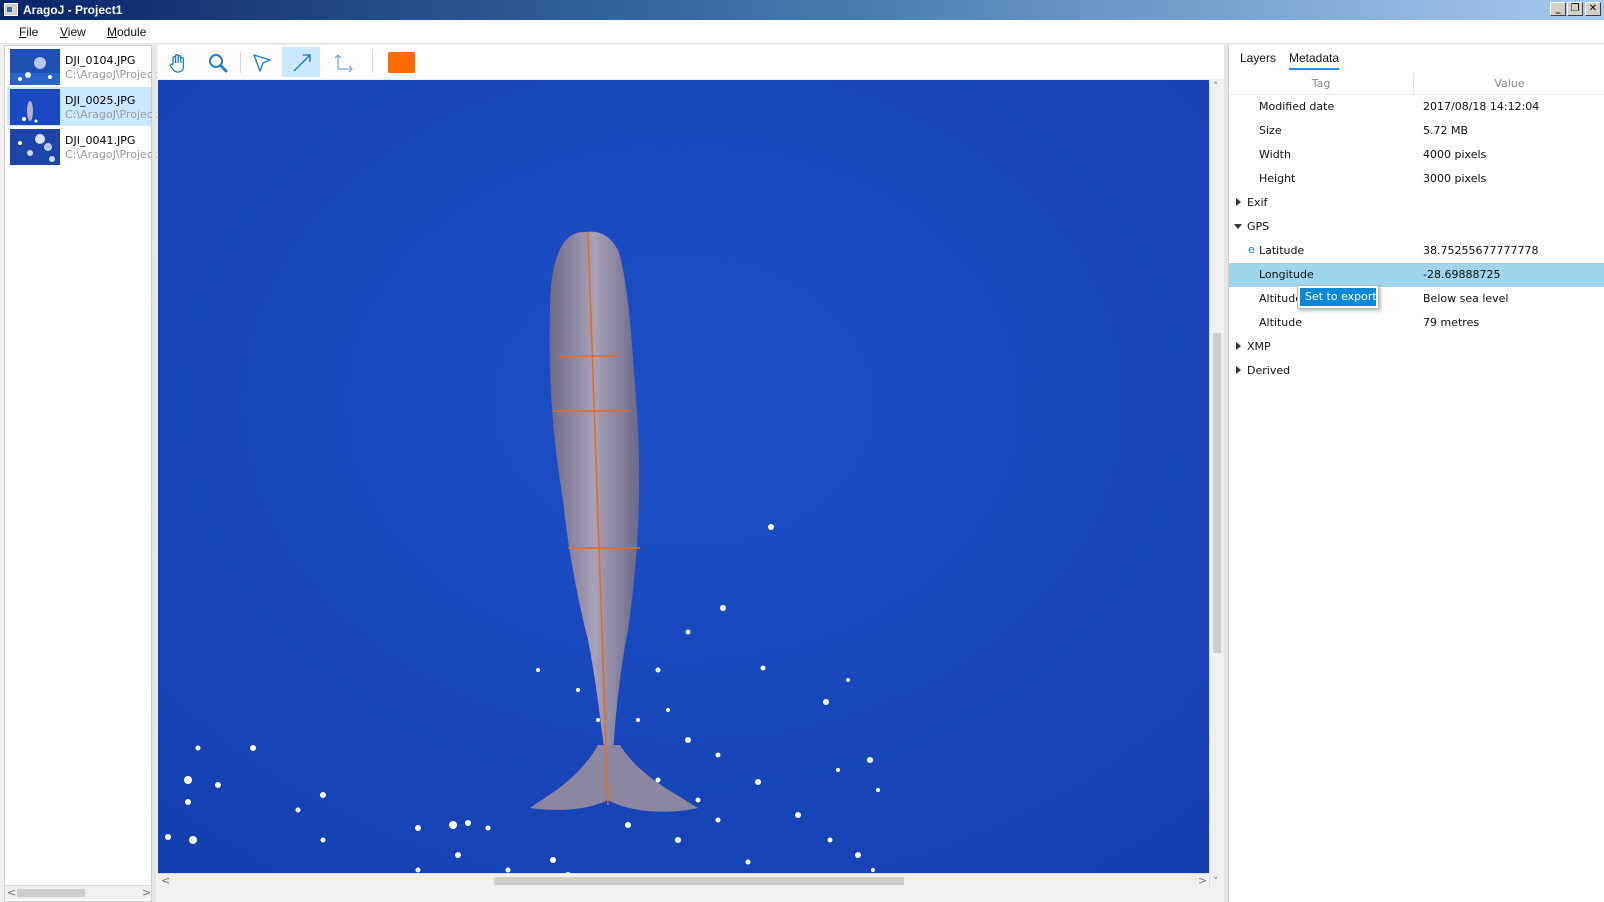 The image size is (1604, 902). I want to click on zoom-tool-button, so click(217, 62).